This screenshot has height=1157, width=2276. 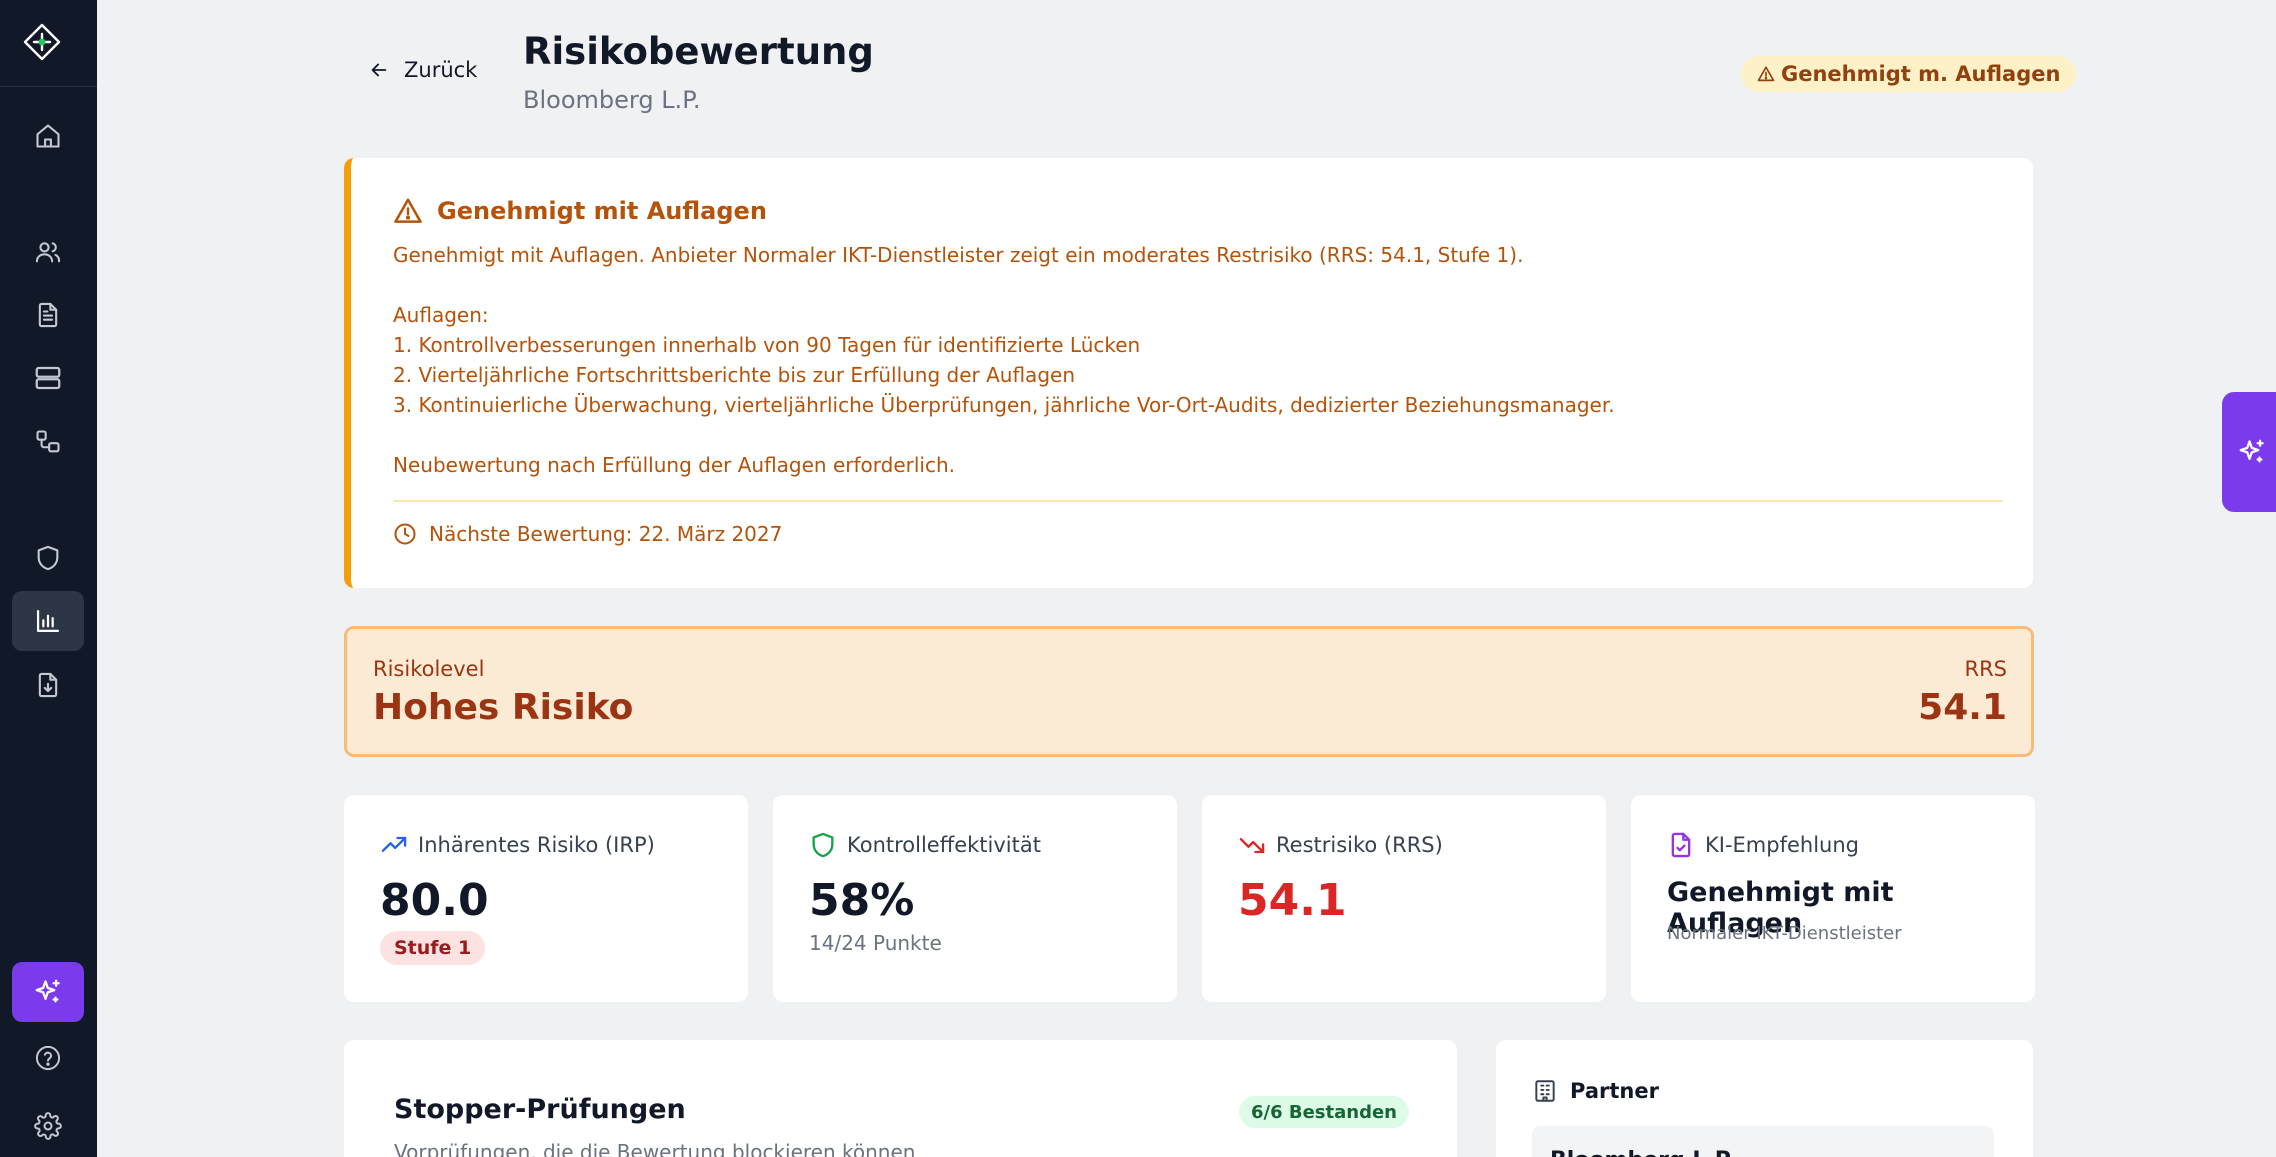 I want to click on sidebar-item-settings, so click(x=48, y=1126).